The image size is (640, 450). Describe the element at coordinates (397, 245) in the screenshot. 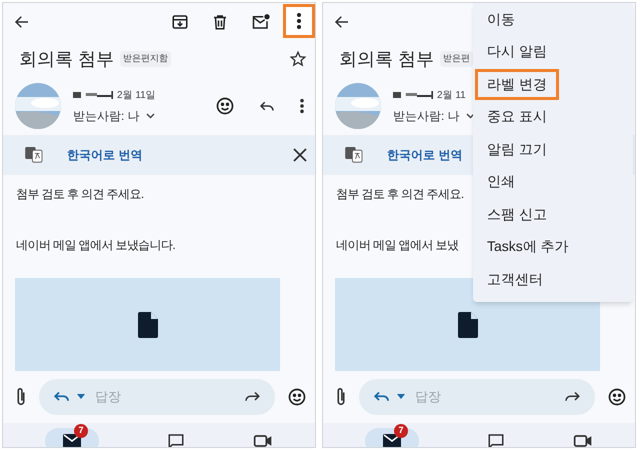

I see `body-text: 네이버 메일 앱에서 보냈` at that location.